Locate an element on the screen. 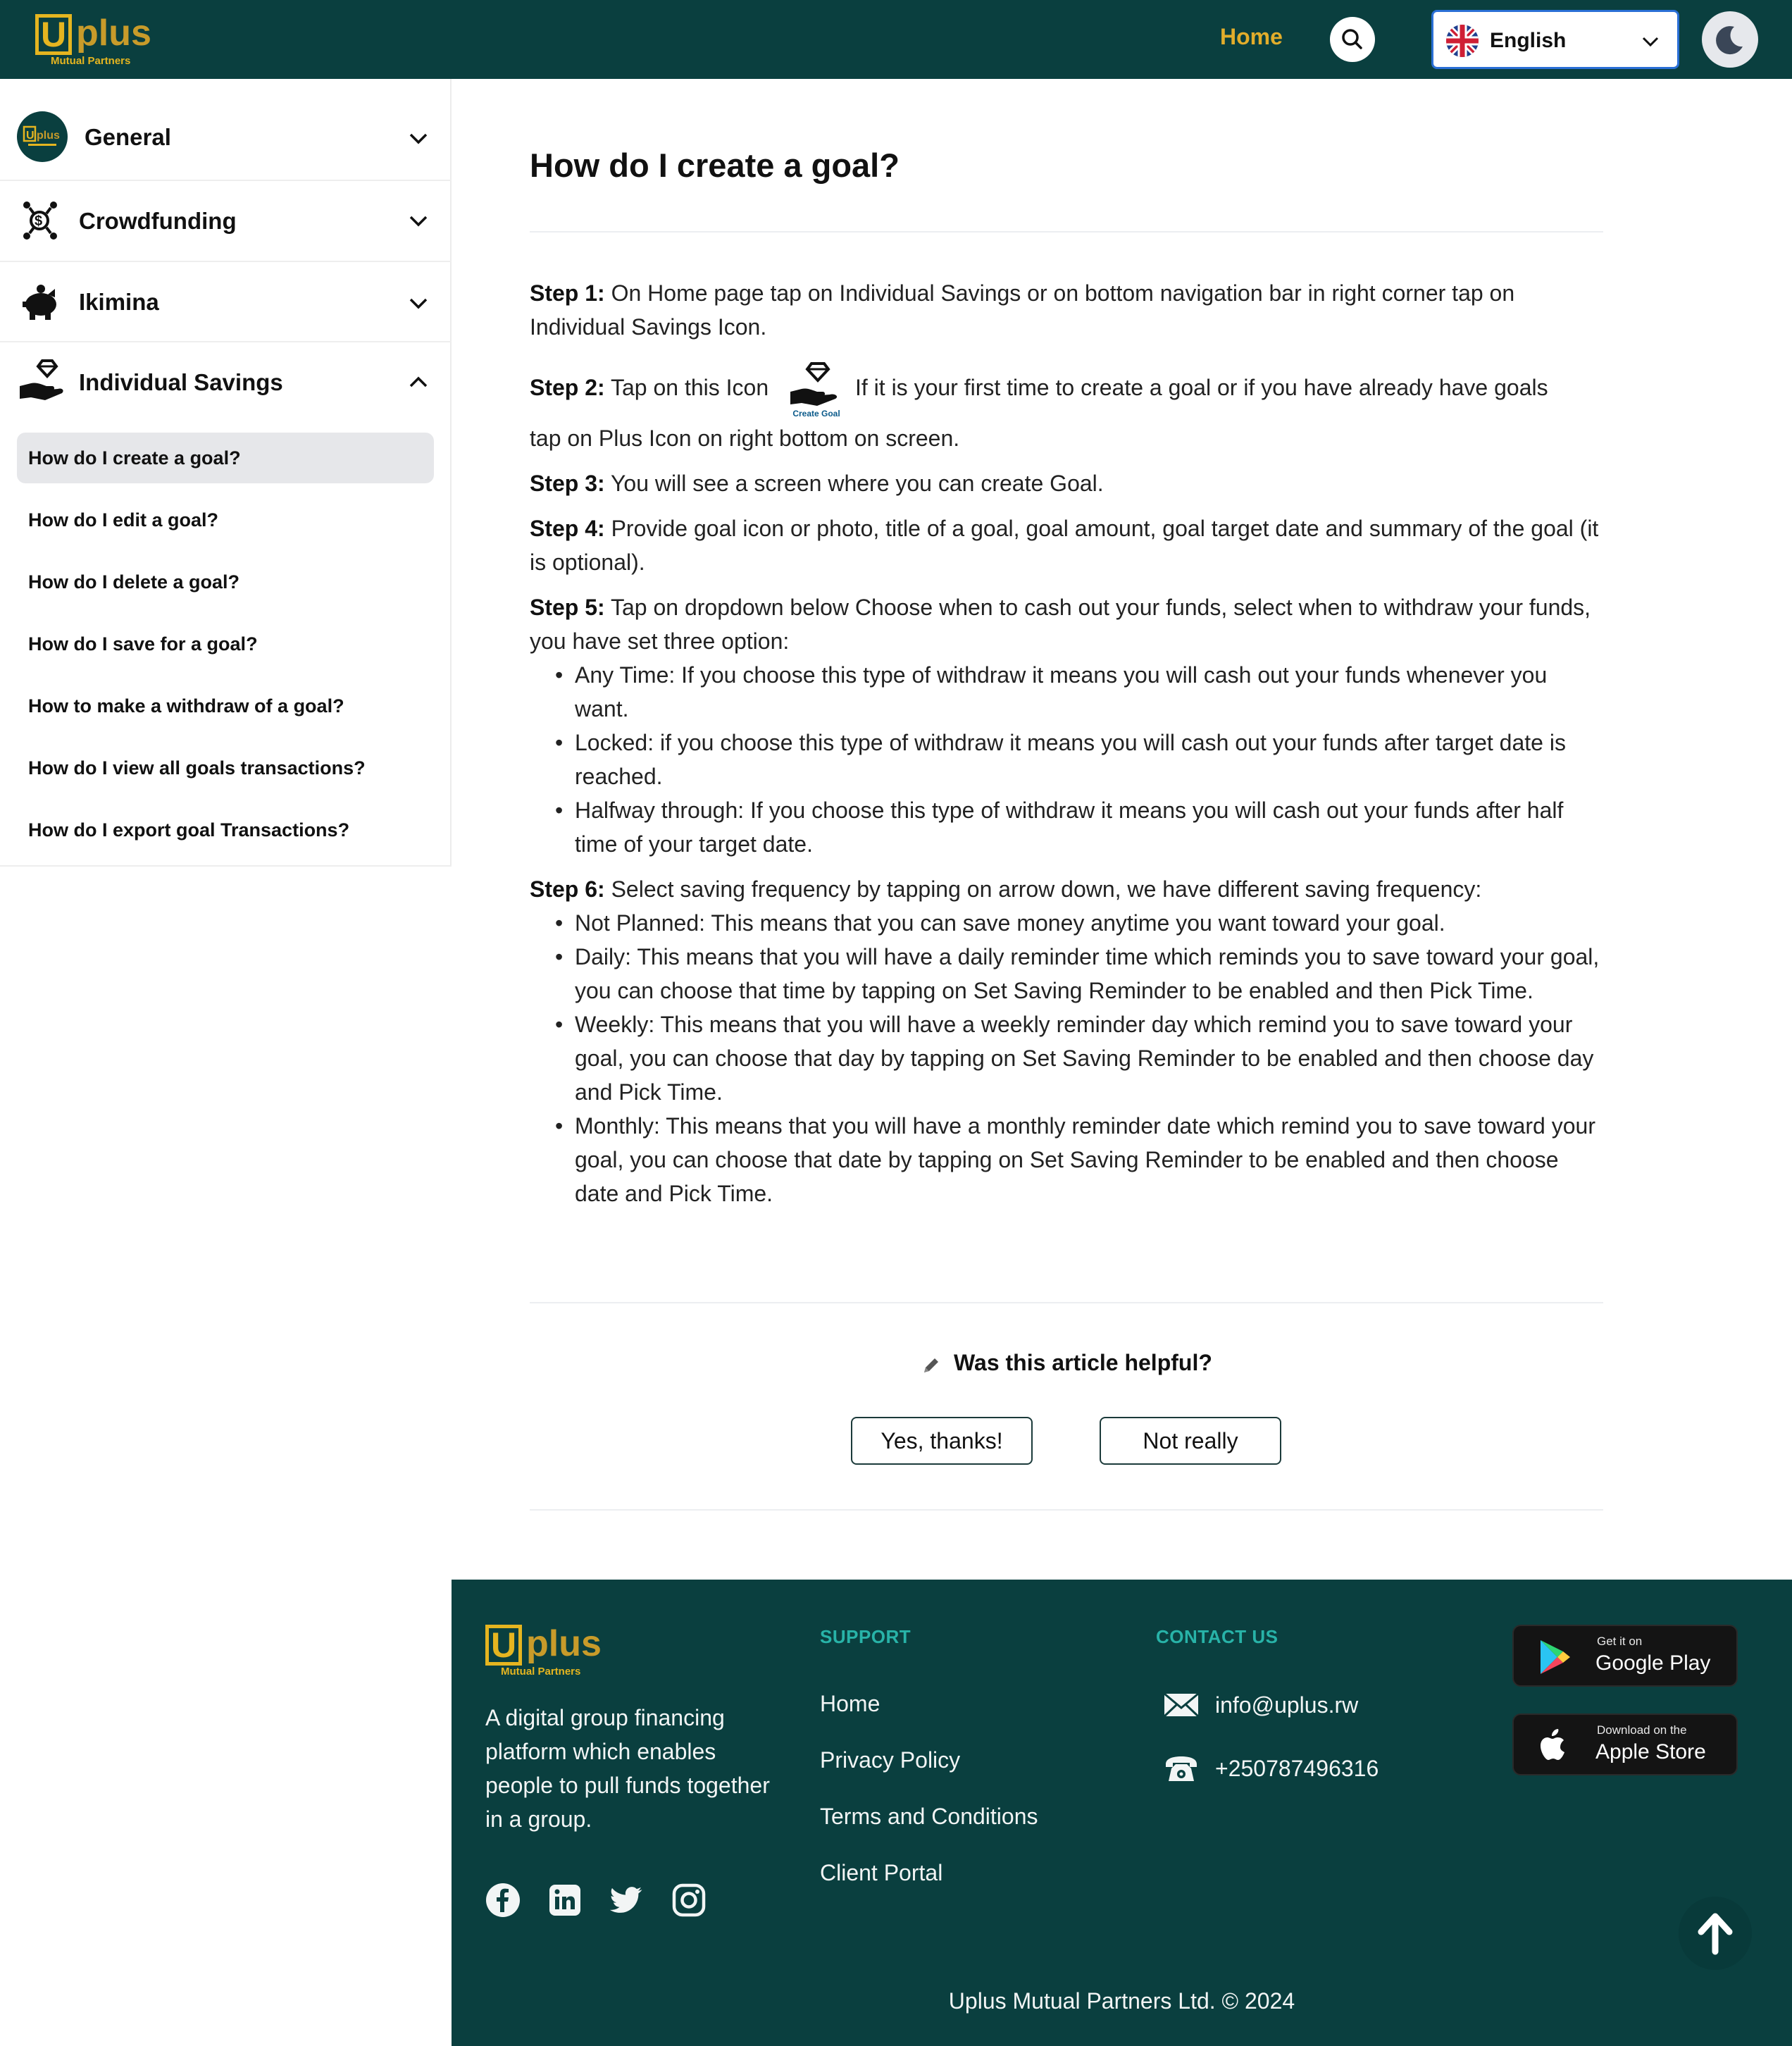  moon-icon is located at coordinates (1729, 40).